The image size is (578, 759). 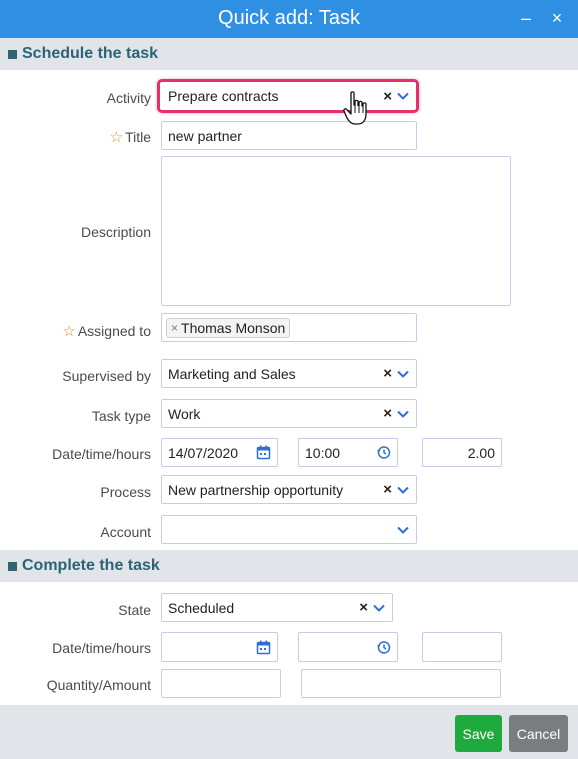 I want to click on assigned-label-text: Assigned to, so click(x=114, y=331).